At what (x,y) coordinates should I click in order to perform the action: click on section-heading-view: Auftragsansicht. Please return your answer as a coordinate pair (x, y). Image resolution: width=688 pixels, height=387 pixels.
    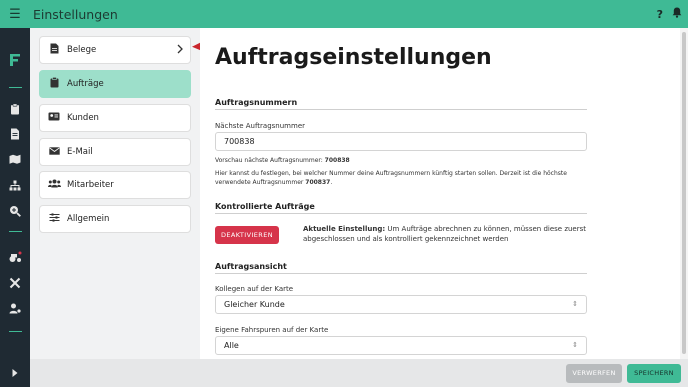
    Looking at the image, I should click on (251, 266).